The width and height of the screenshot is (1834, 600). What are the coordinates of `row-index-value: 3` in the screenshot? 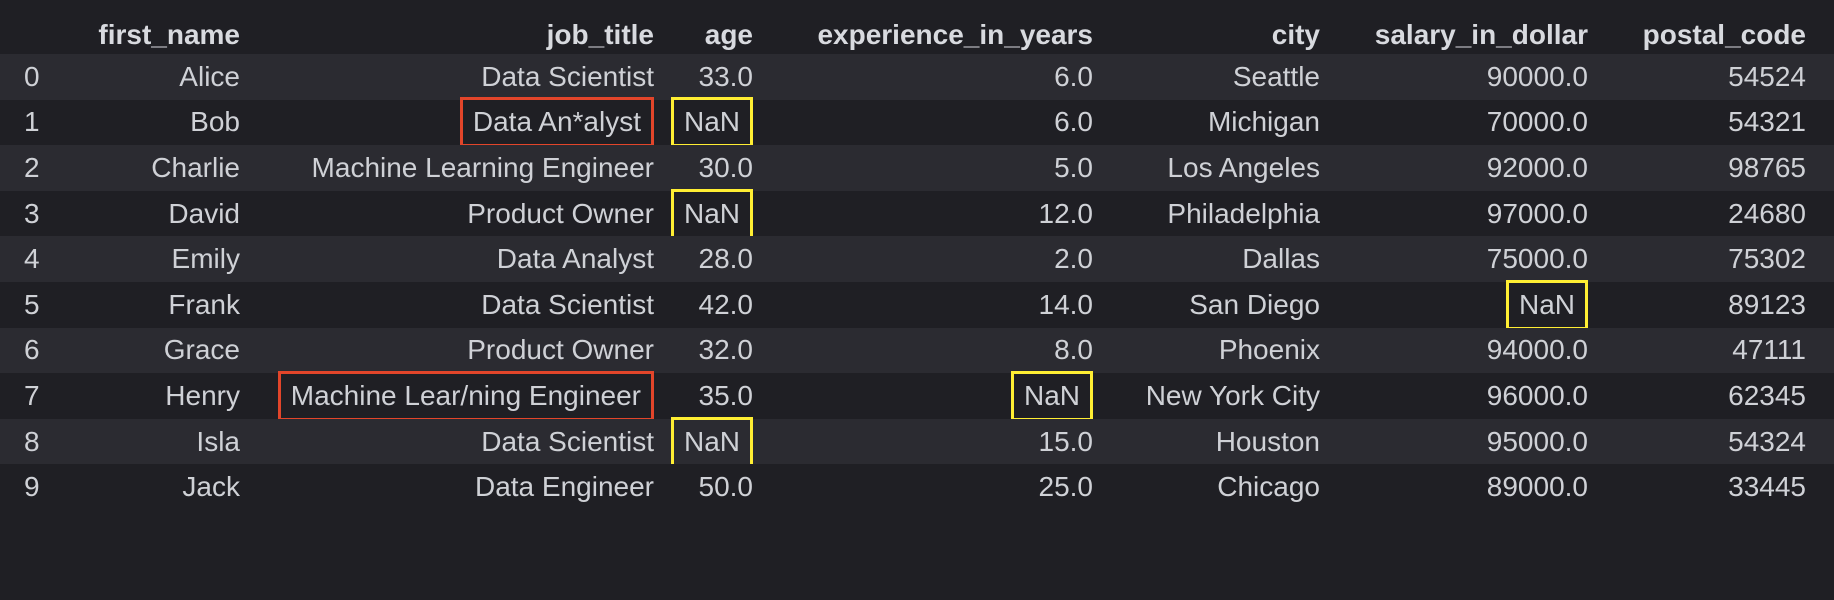 It's located at (32, 213).